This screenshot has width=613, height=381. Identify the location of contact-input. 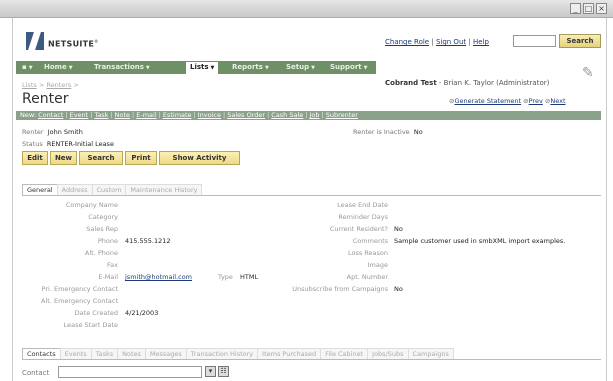
(130, 372).